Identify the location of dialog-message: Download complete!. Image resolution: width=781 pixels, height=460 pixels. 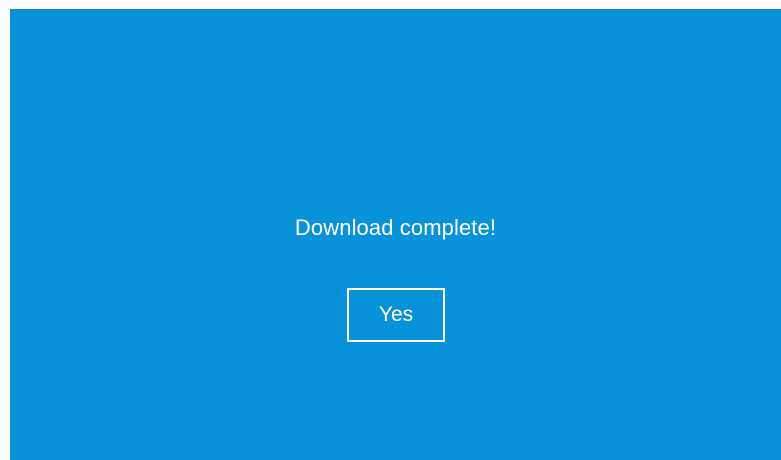
(395, 227).